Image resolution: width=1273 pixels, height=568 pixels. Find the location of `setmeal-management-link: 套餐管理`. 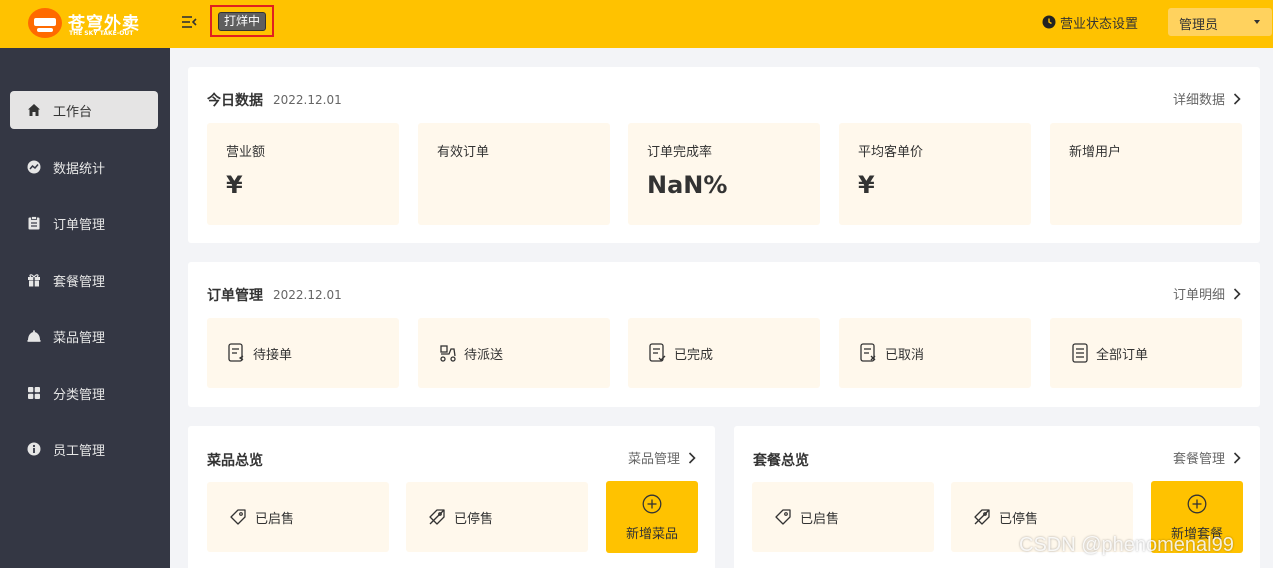

setmeal-management-link: 套餐管理 is located at coordinates (1207, 457).